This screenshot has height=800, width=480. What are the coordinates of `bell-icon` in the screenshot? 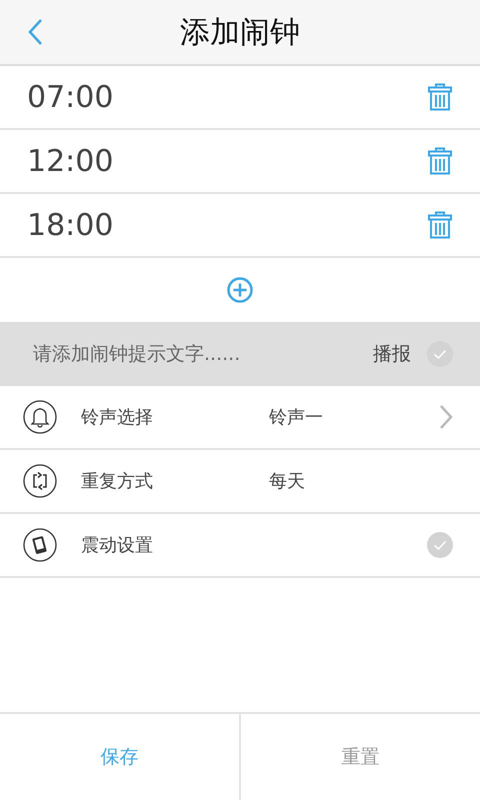 It's located at (40, 417).